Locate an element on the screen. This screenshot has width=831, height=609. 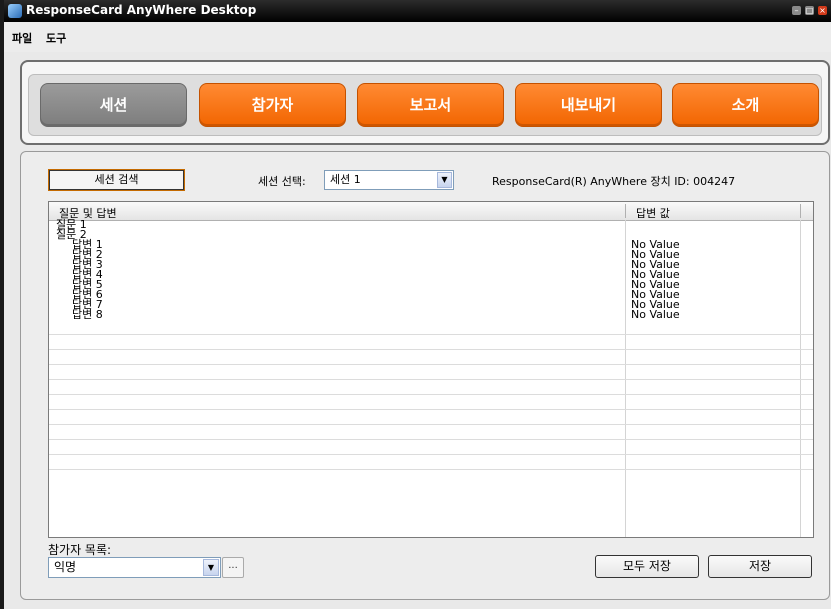
tab-about: 소개 is located at coordinates (745, 105).